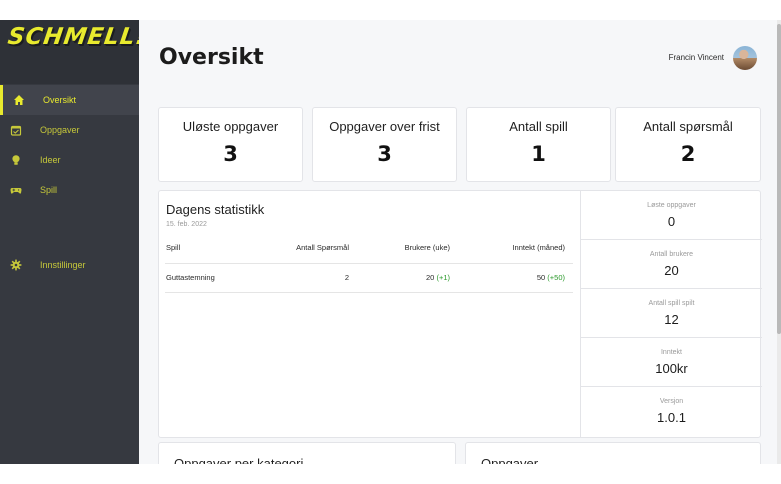 The width and height of the screenshot is (781, 484). I want to click on cell-inntekt: 50 (+50), so click(520, 277).